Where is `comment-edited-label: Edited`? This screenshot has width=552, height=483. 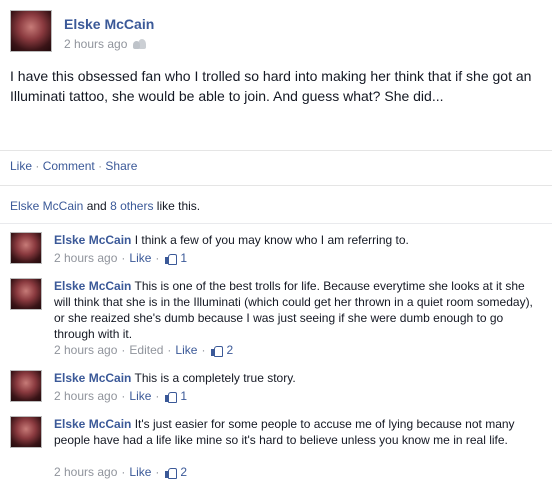 comment-edited-label: Edited is located at coordinates (146, 350).